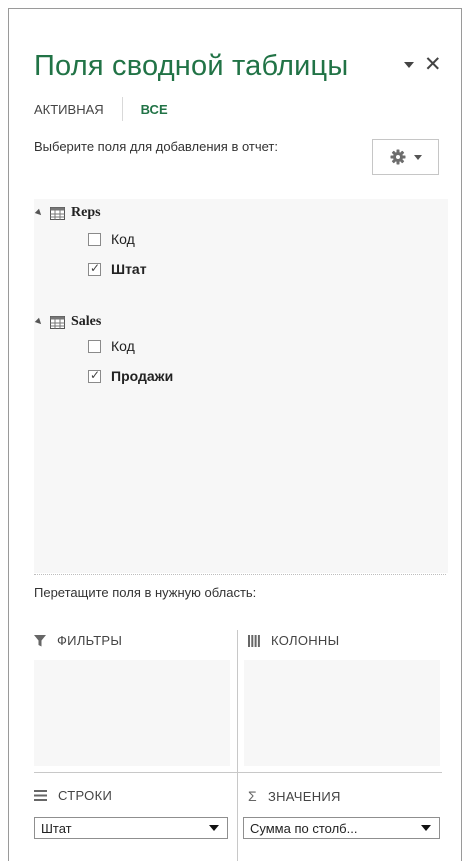 This screenshot has height=861, width=464. Describe the element at coordinates (40, 640) in the screenshot. I see `filter-icon` at that location.